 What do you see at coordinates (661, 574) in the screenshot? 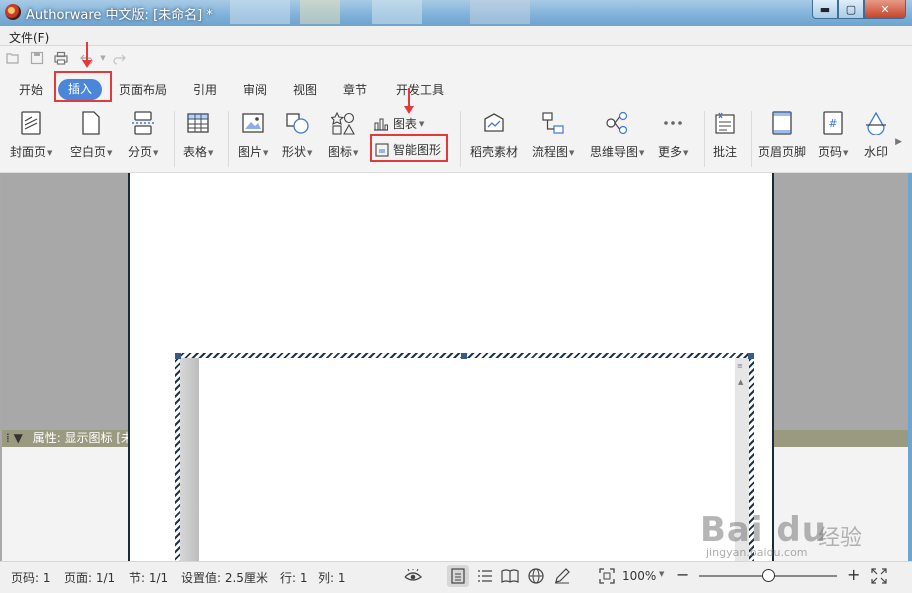
I see `zoom-dropdown-icon: ▼` at bounding box center [661, 574].